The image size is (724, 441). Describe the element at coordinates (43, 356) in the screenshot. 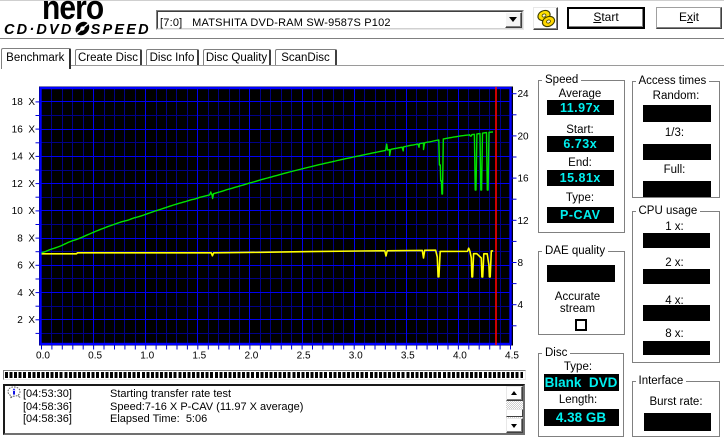

I see `svg-text: 0.0` at that location.